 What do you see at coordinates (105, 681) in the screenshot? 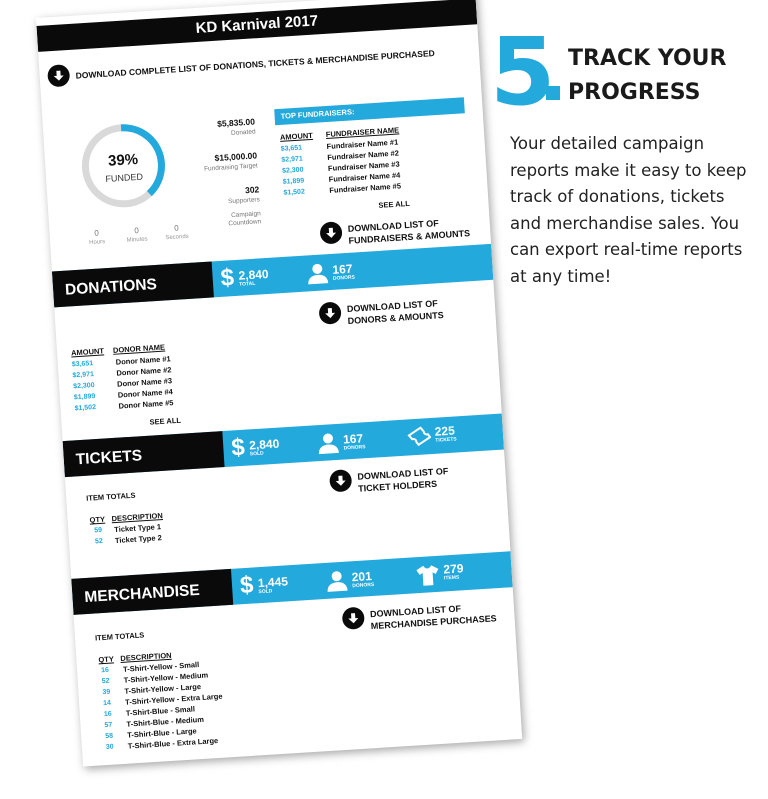
I see `merch-qty: 52` at bounding box center [105, 681].